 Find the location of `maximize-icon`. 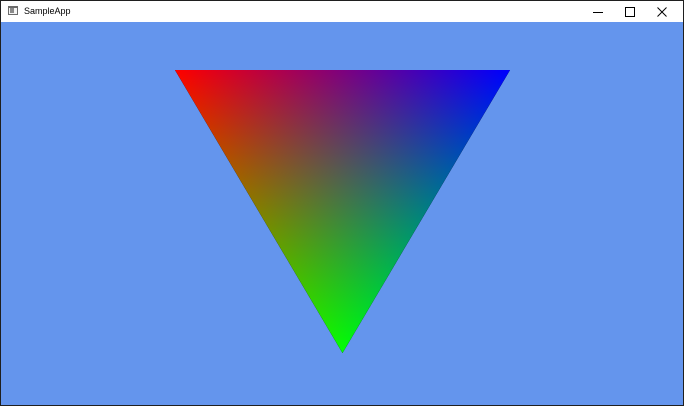

maximize-icon is located at coordinates (630, 11).